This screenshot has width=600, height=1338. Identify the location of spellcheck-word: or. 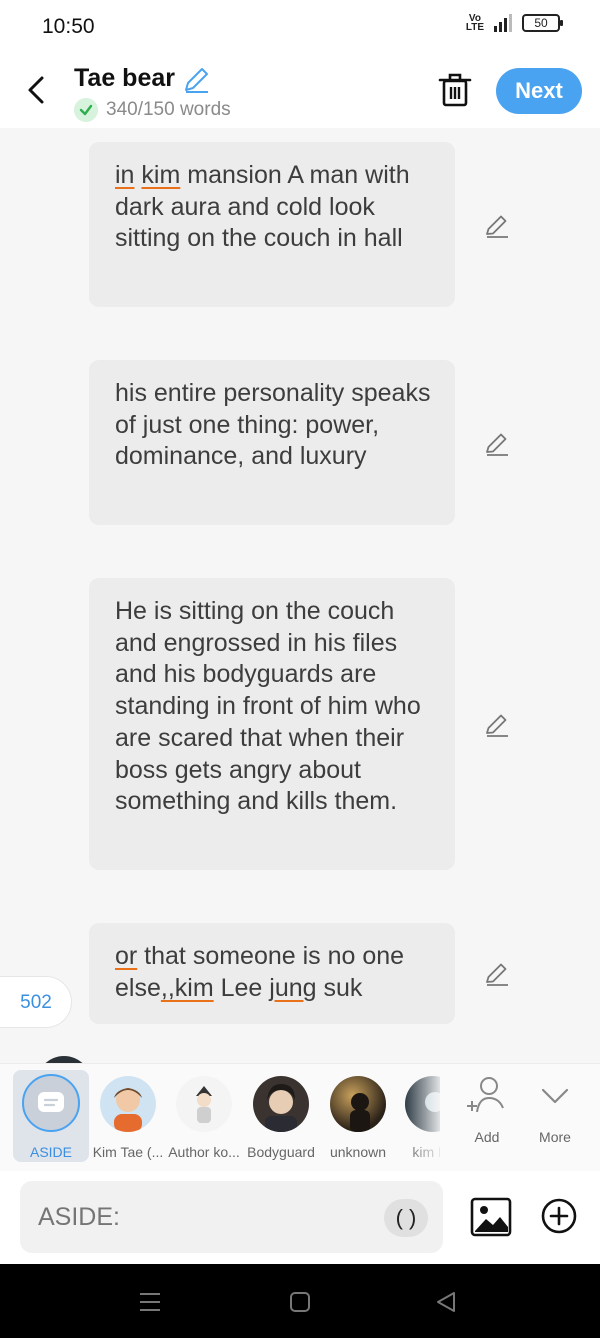
(126, 956).